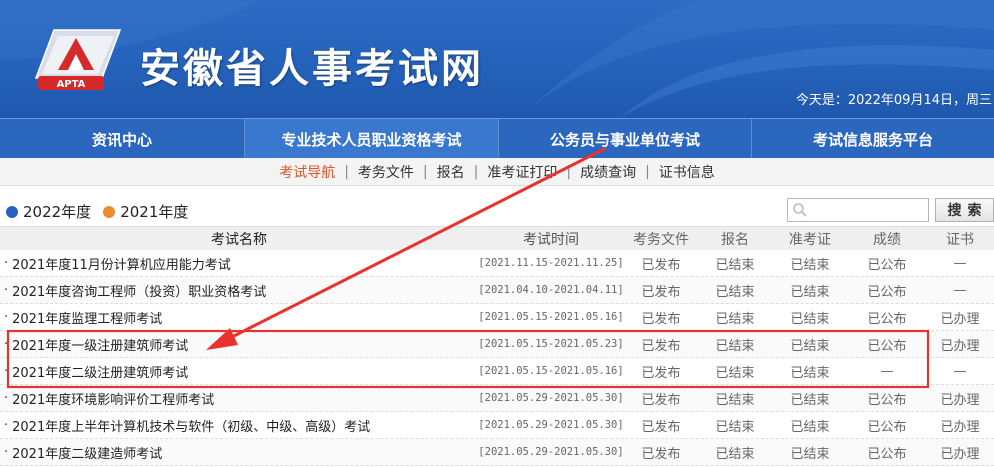  I want to click on exam-name: · 2021年度咨询工程师（投资）职业资格考试, so click(239, 290).